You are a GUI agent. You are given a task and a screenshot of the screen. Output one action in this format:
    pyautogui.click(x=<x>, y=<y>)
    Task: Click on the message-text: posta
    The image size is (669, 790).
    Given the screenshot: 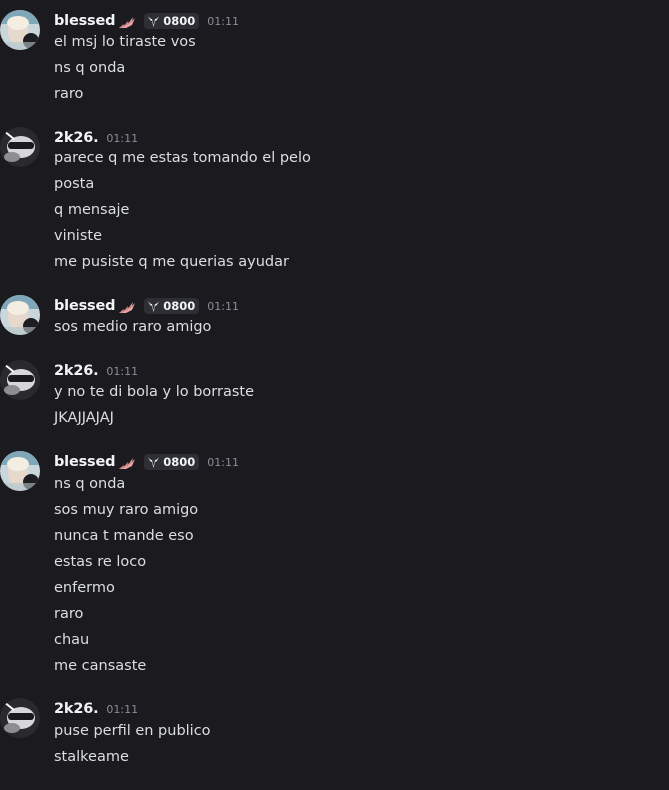 What is the action you would take?
    pyautogui.click(x=74, y=184)
    